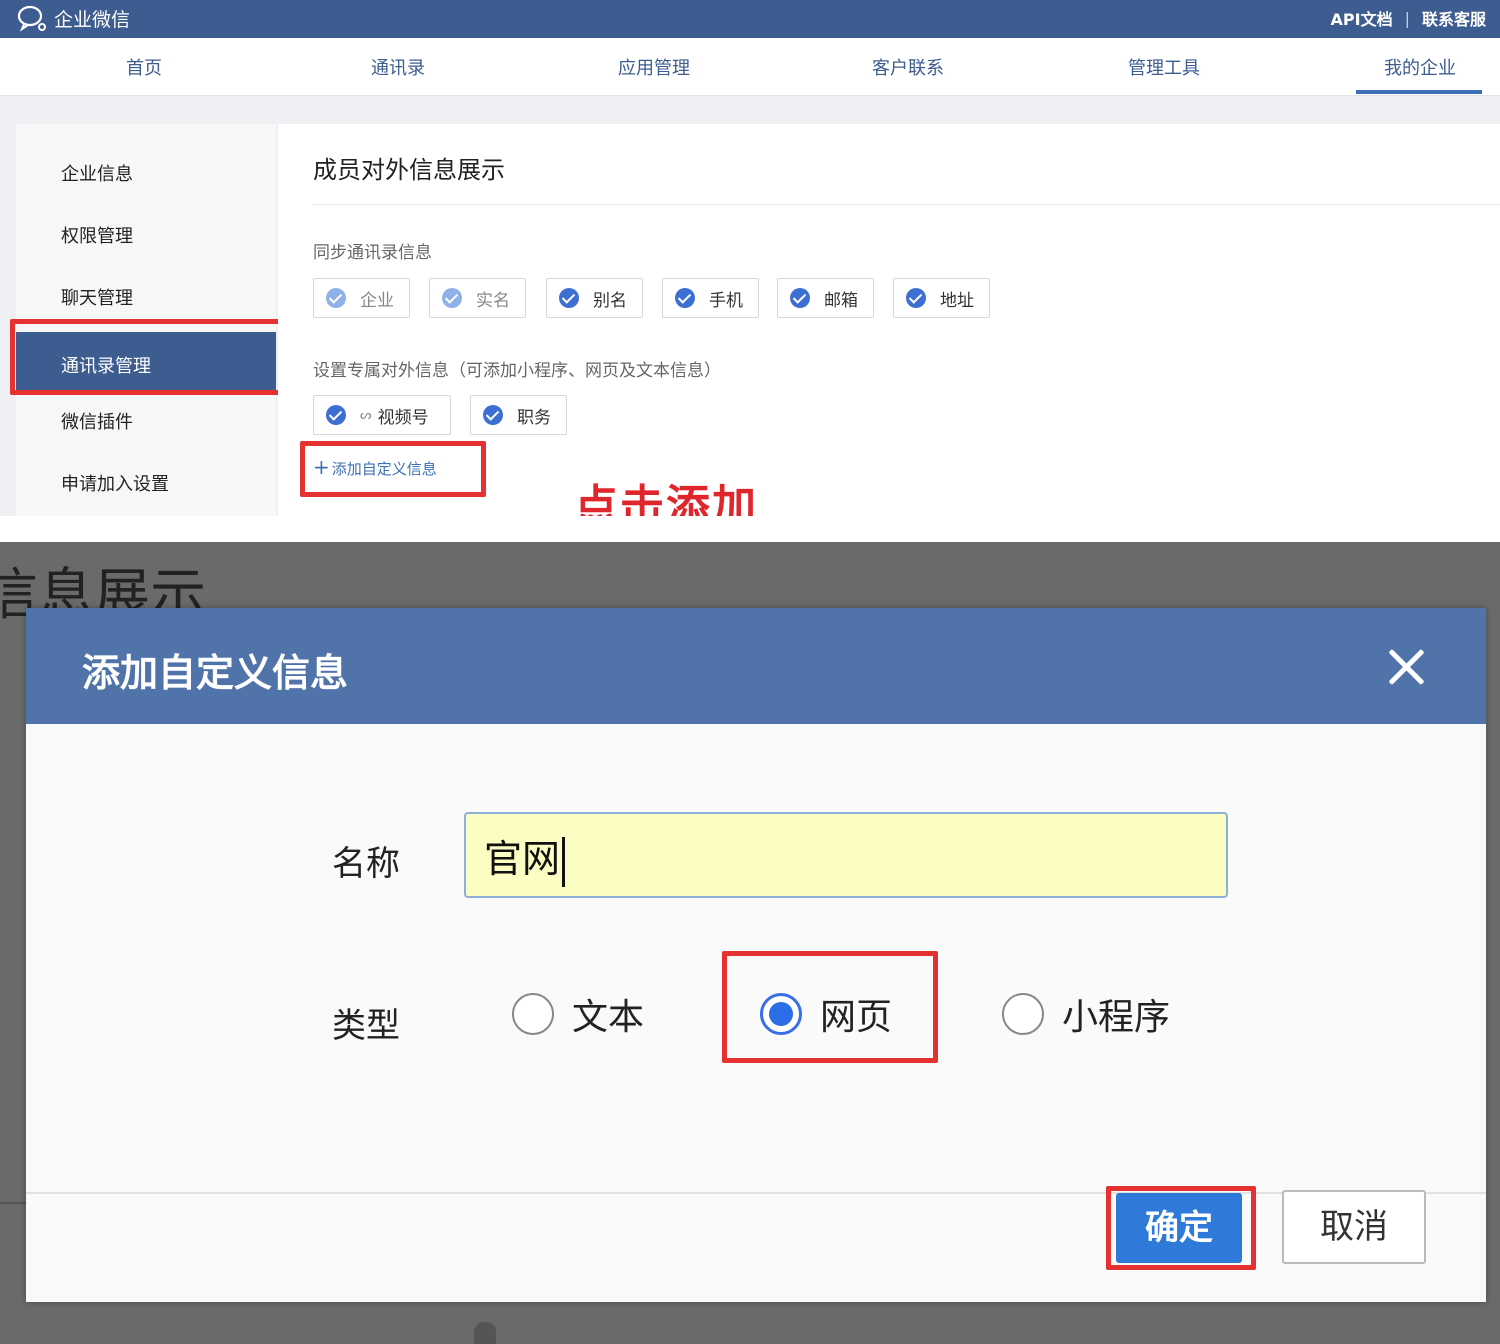 The width and height of the screenshot is (1500, 1344). I want to click on page-title: 成员对外信息展示, so click(409, 170).